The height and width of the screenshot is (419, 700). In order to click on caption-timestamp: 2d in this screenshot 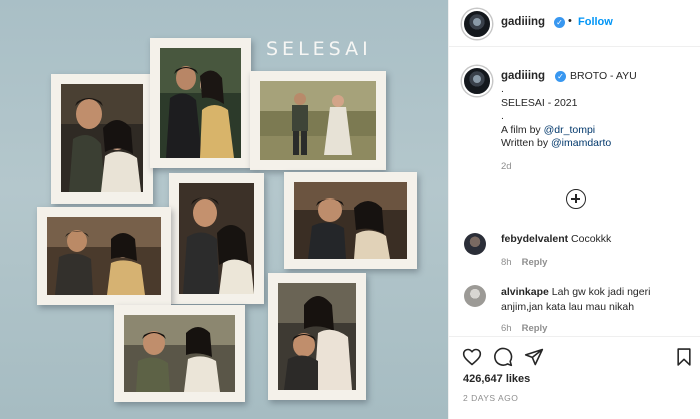, I will do `click(506, 166)`.